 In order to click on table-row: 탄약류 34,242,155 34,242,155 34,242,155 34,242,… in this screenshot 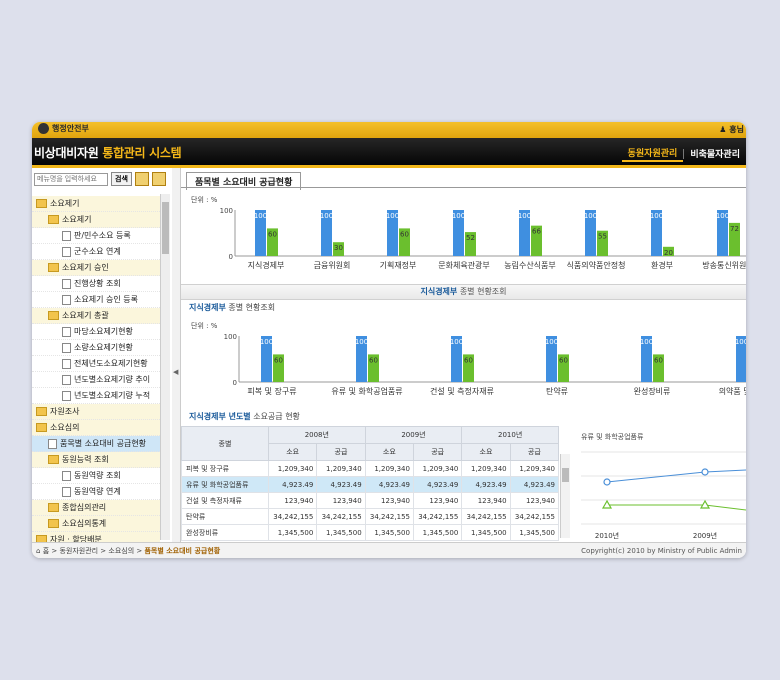, I will do `click(370, 516)`.